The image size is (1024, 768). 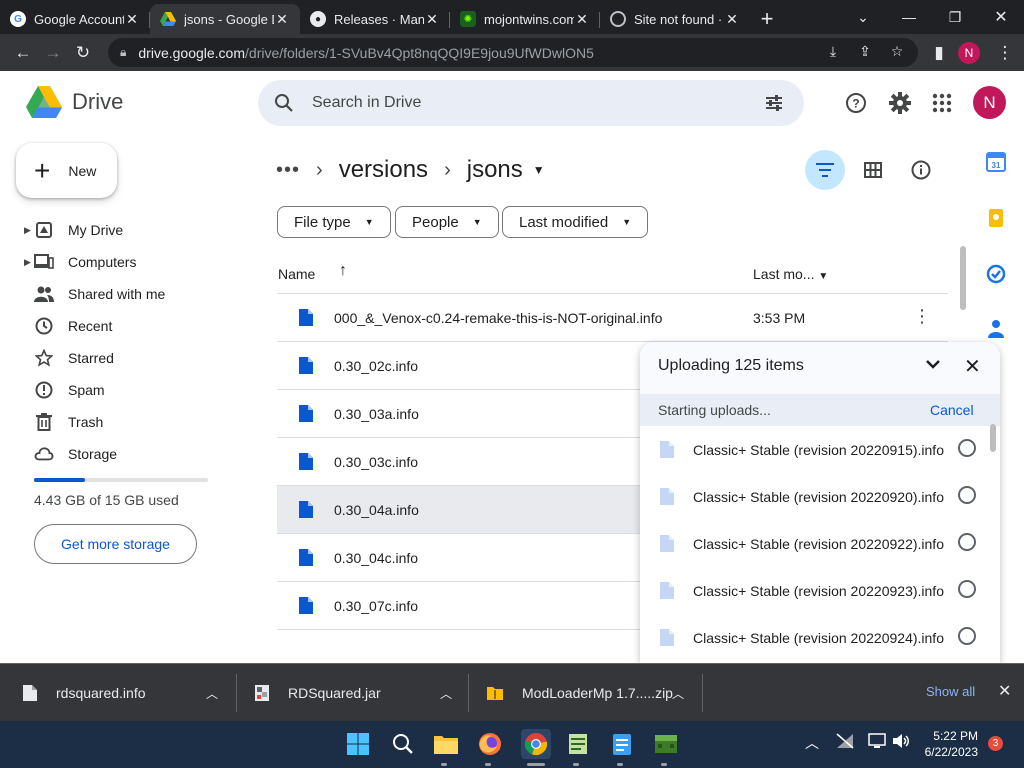 What do you see at coordinates (863, 17) in the screenshot?
I see `tab-search-icon: ⌄` at bounding box center [863, 17].